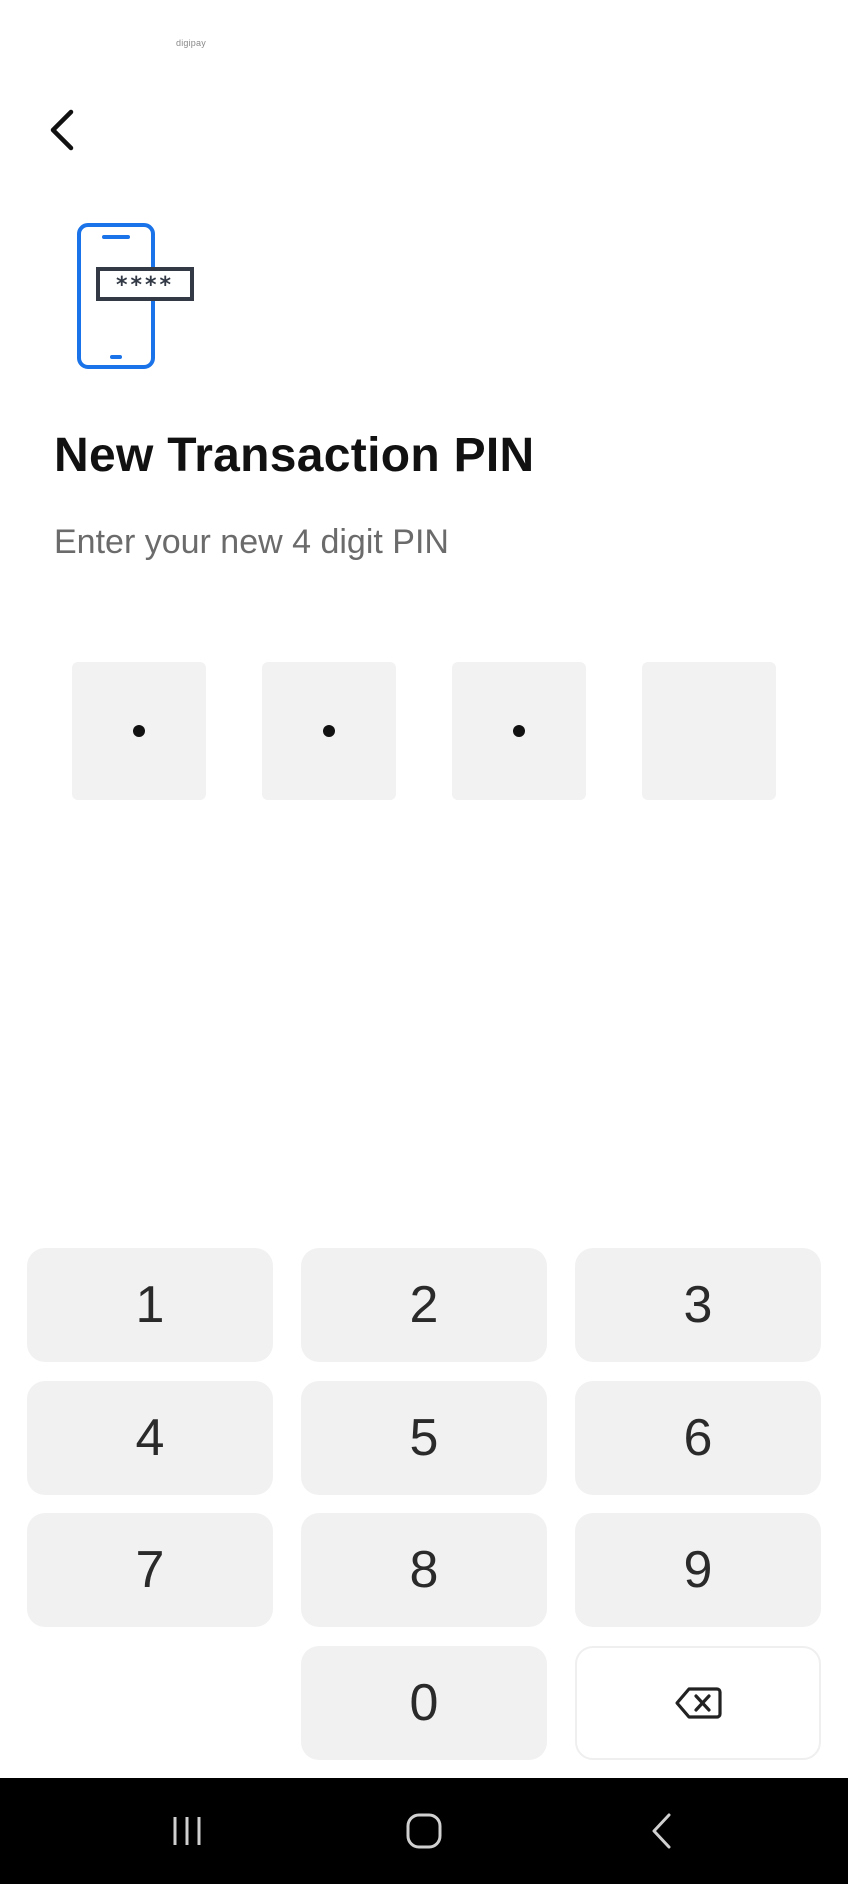 The height and width of the screenshot is (1884, 848). I want to click on key-3: 3, so click(698, 1305).